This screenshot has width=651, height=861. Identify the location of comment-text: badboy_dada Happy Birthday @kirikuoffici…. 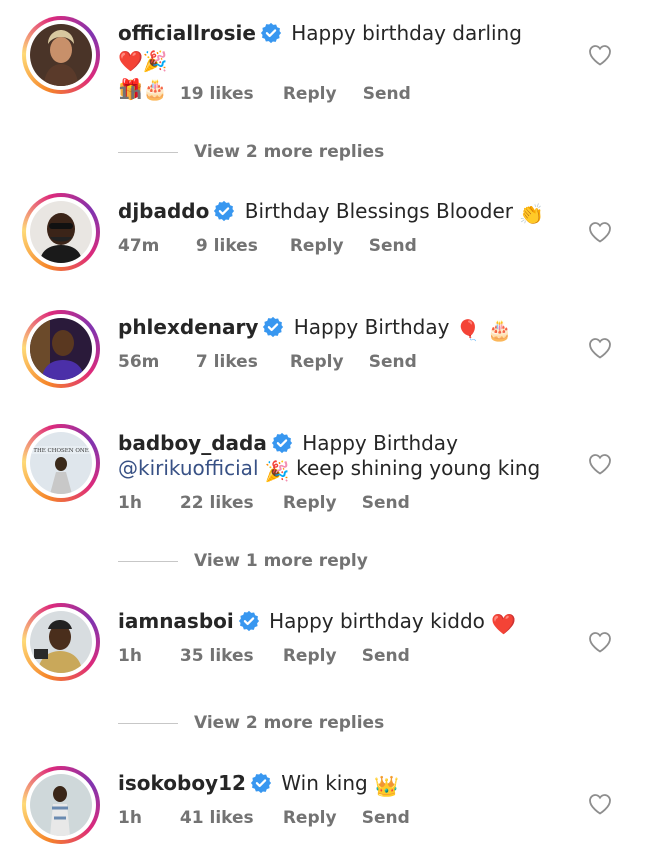
(333, 457).